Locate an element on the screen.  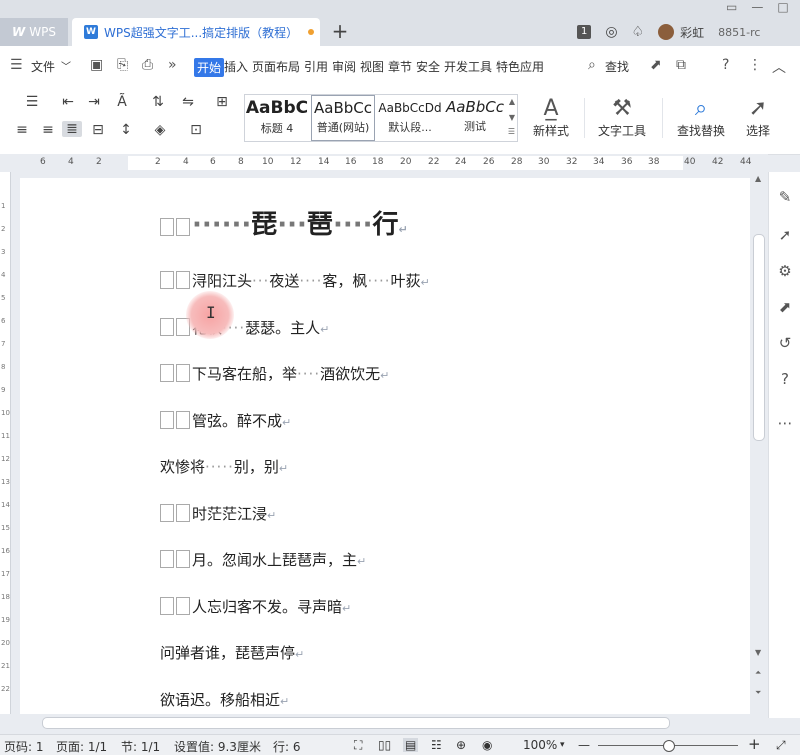
align-center-icon: ≡ is located at coordinates (48, 130).